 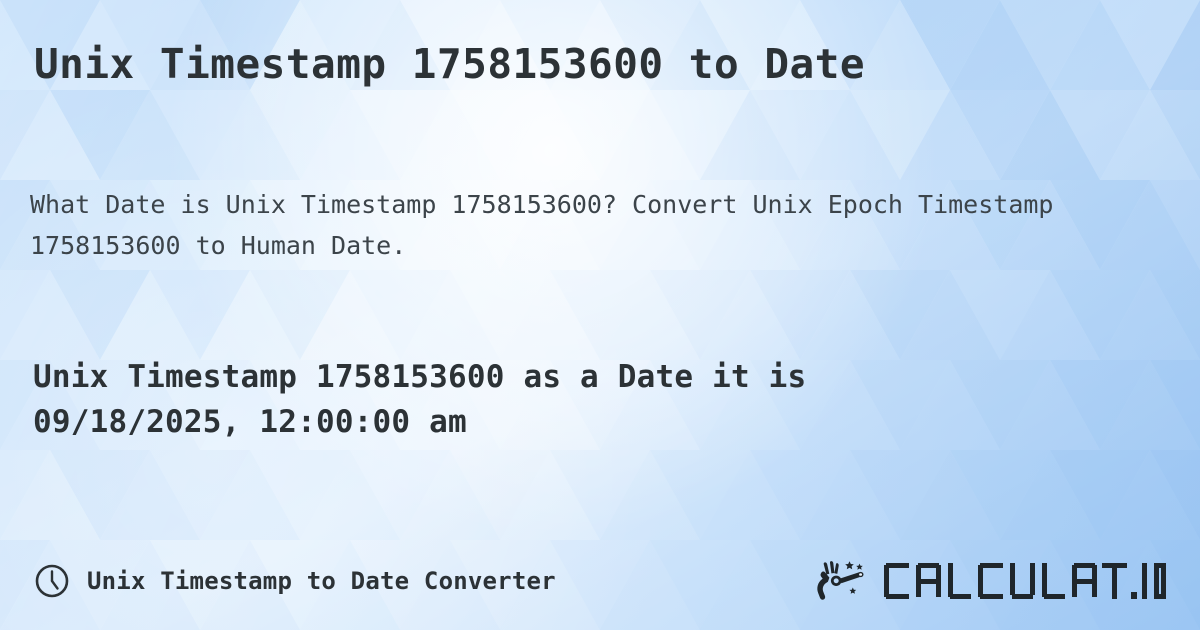 What do you see at coordinates (321, 581) in the screenshot?
I see `footer-converter-label: Unix Timestamp to Date Converter` at bounding box center [321, 581].